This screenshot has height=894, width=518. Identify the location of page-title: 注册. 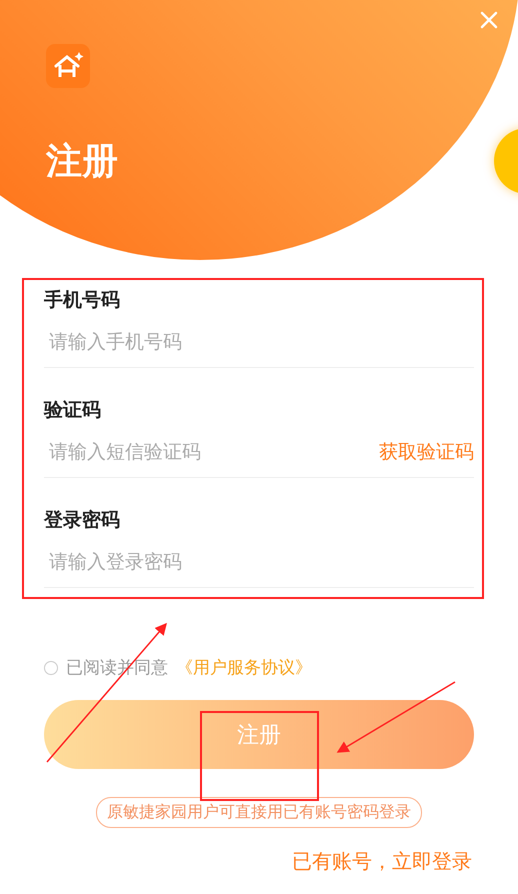
(82, 162).